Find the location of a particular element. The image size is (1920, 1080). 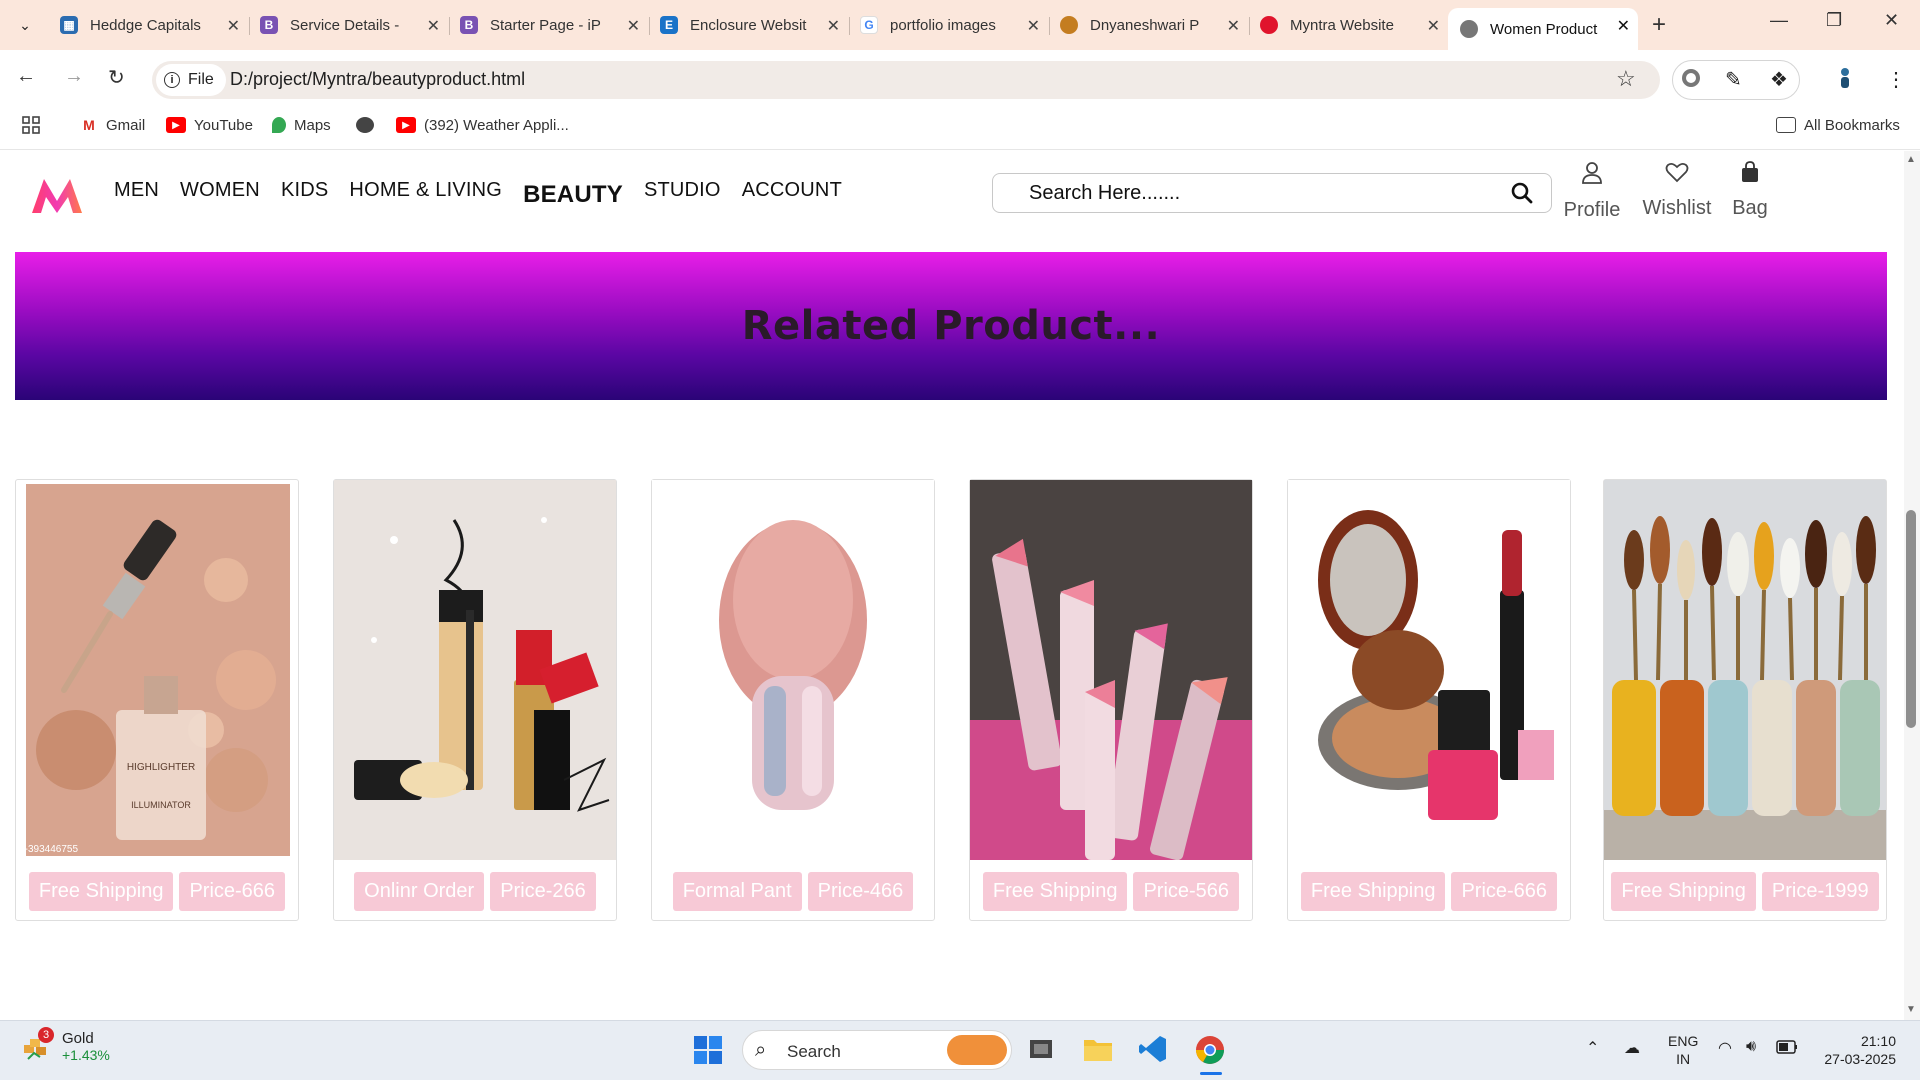

header-wishlist: Wishlist is located at coordinates (1677, 190).